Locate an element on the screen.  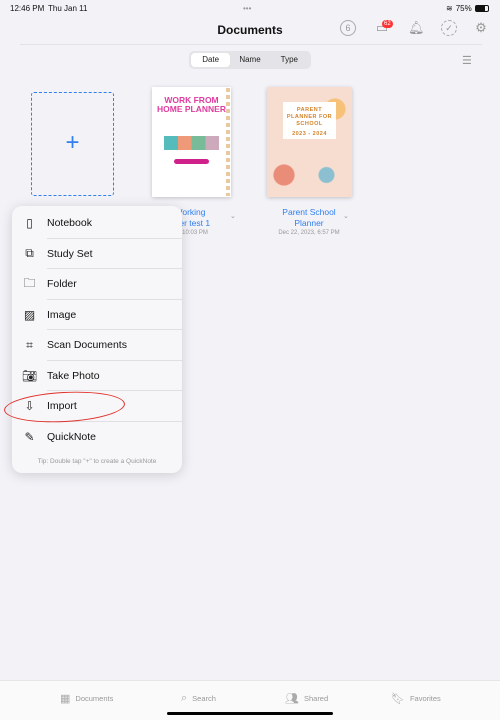
menu-item-study-set: ⧉ Study Set is located at coordinates (97, 254).